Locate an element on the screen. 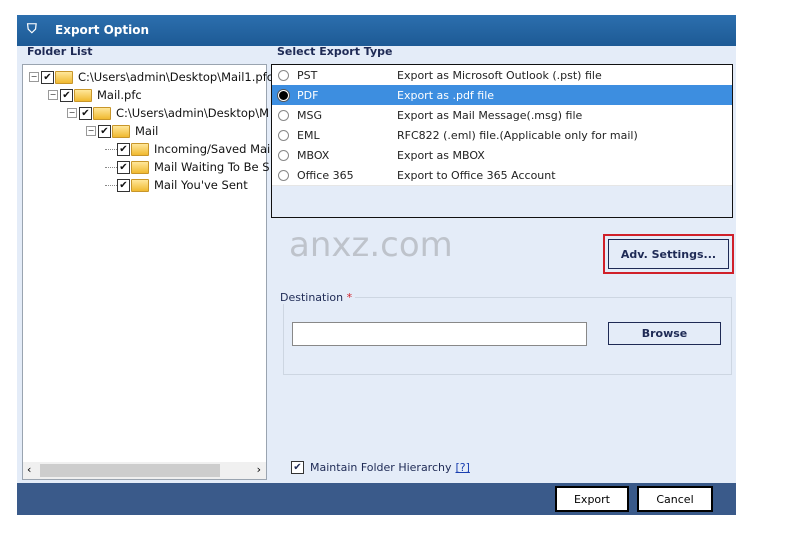 Image resolution: width=795 pixels, height=537 pixels. tree-node: − ✔ Mail is located at coordinates (122, 131).